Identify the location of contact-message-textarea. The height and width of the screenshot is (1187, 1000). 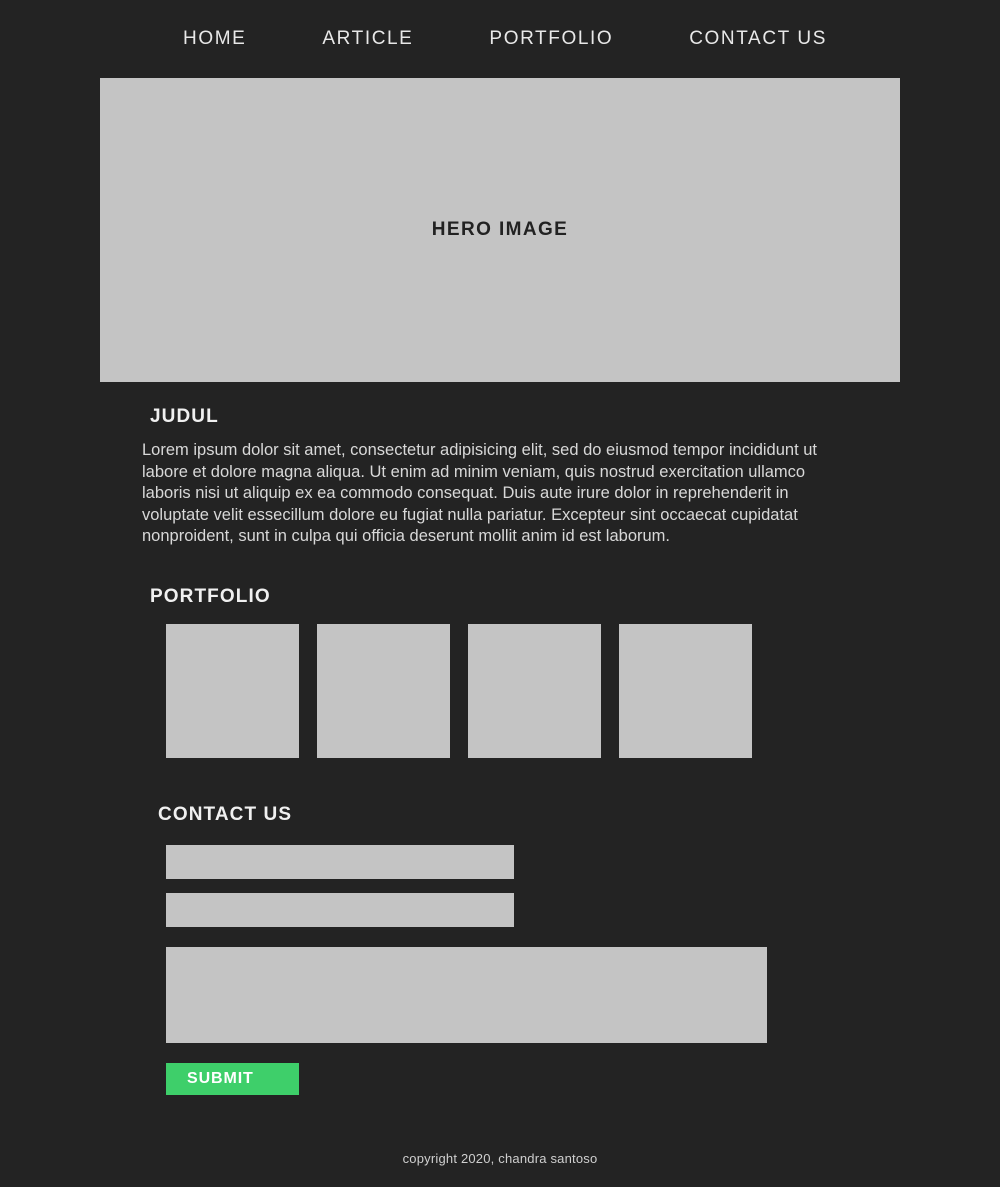
(466, 995).